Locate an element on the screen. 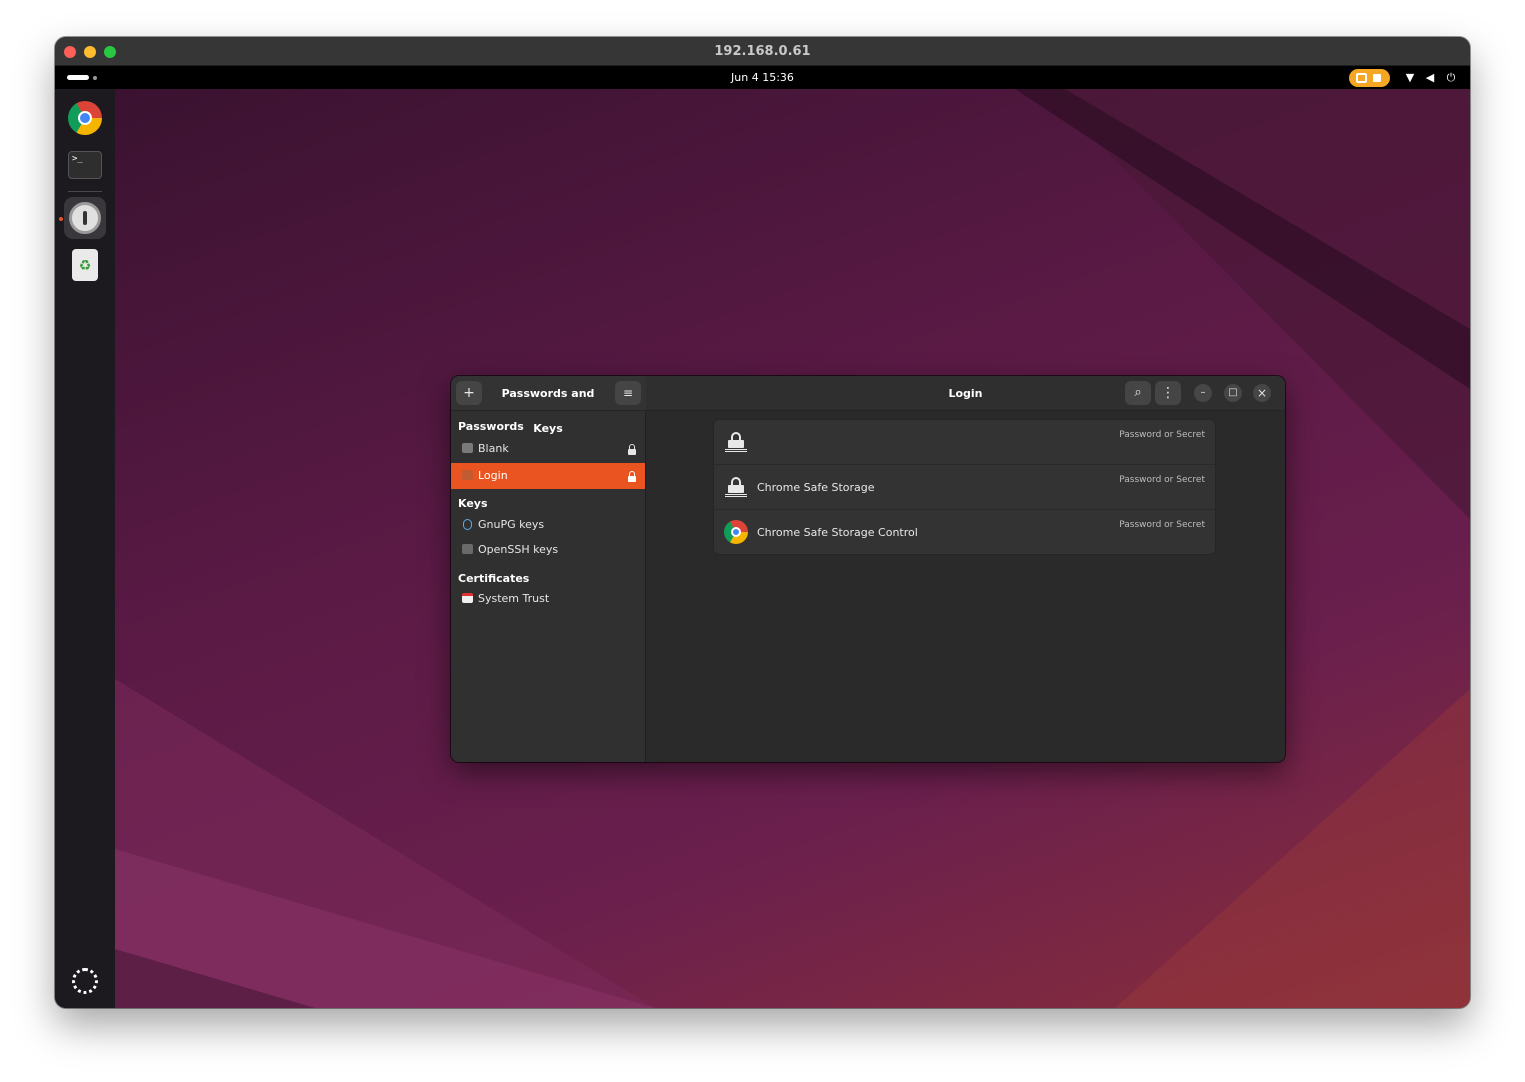 The image size is (1525, 1082). sidebar-item-system-trust: System Trust is located at coordinates (548, 599).